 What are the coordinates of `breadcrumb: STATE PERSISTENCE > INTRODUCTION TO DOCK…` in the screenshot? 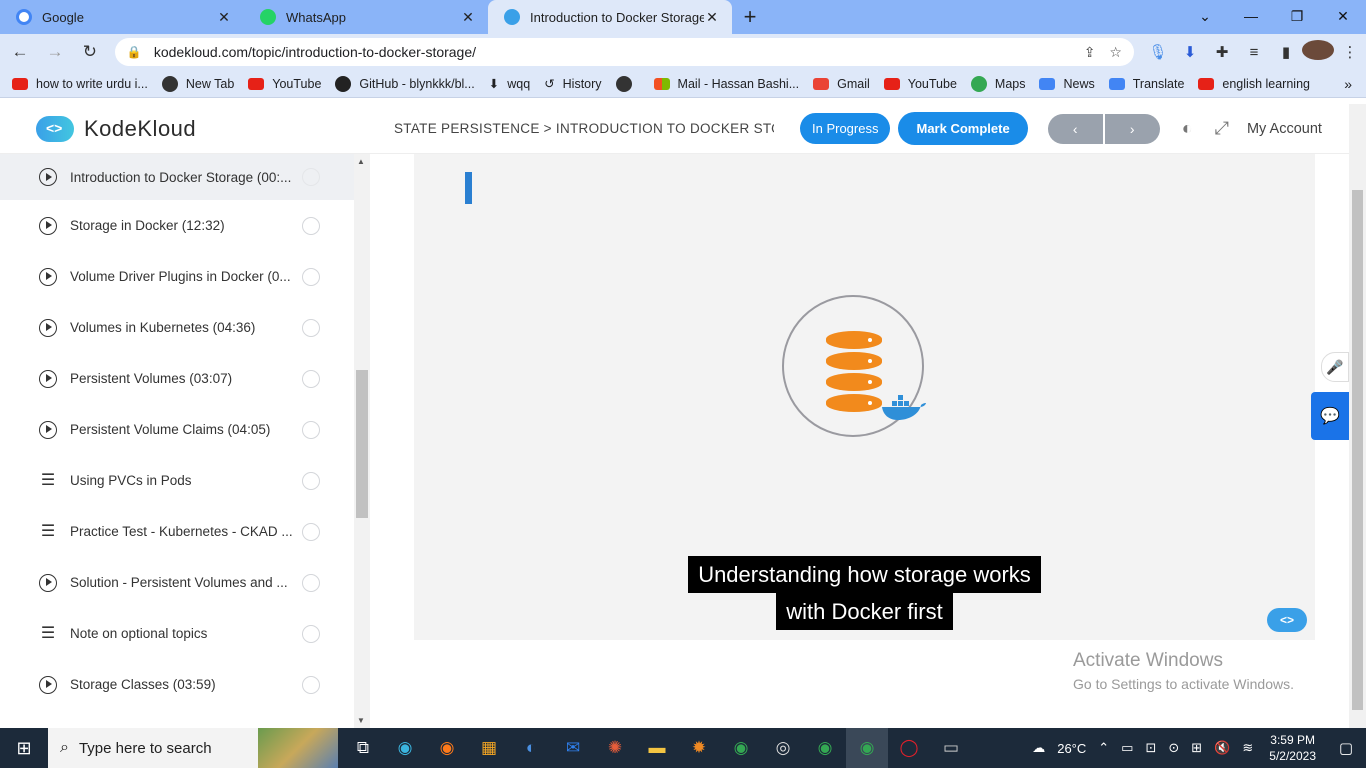 It's located at (584, 128).